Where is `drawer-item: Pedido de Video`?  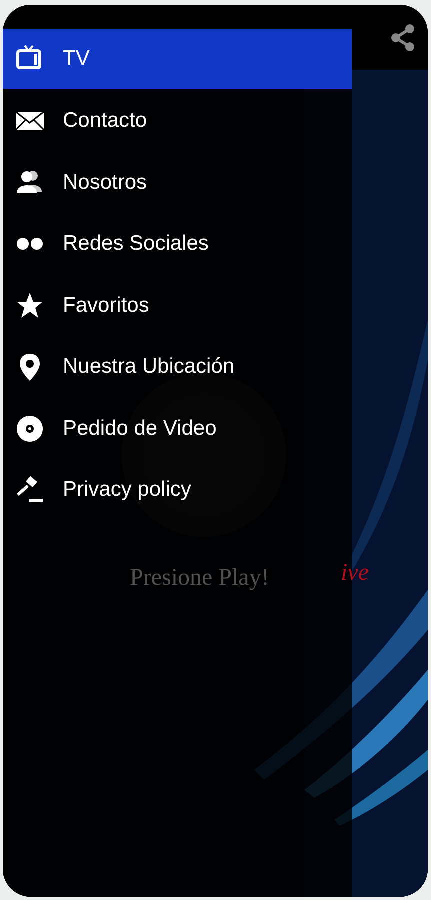
drawer-item: Pedido de Video is located at coordinates (177, 429).